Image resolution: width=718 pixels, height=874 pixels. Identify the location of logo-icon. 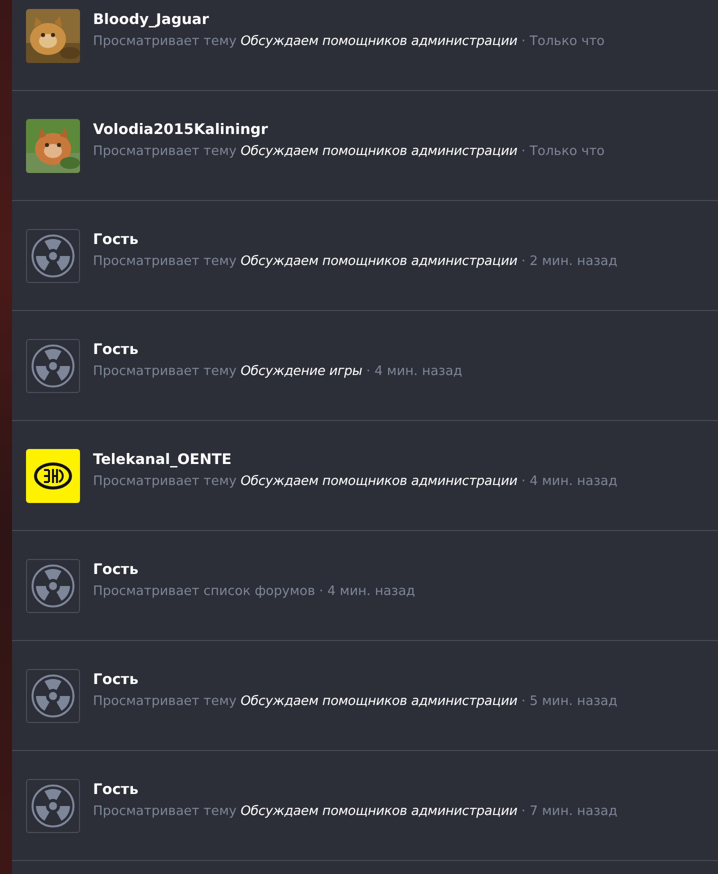
(53, 476).